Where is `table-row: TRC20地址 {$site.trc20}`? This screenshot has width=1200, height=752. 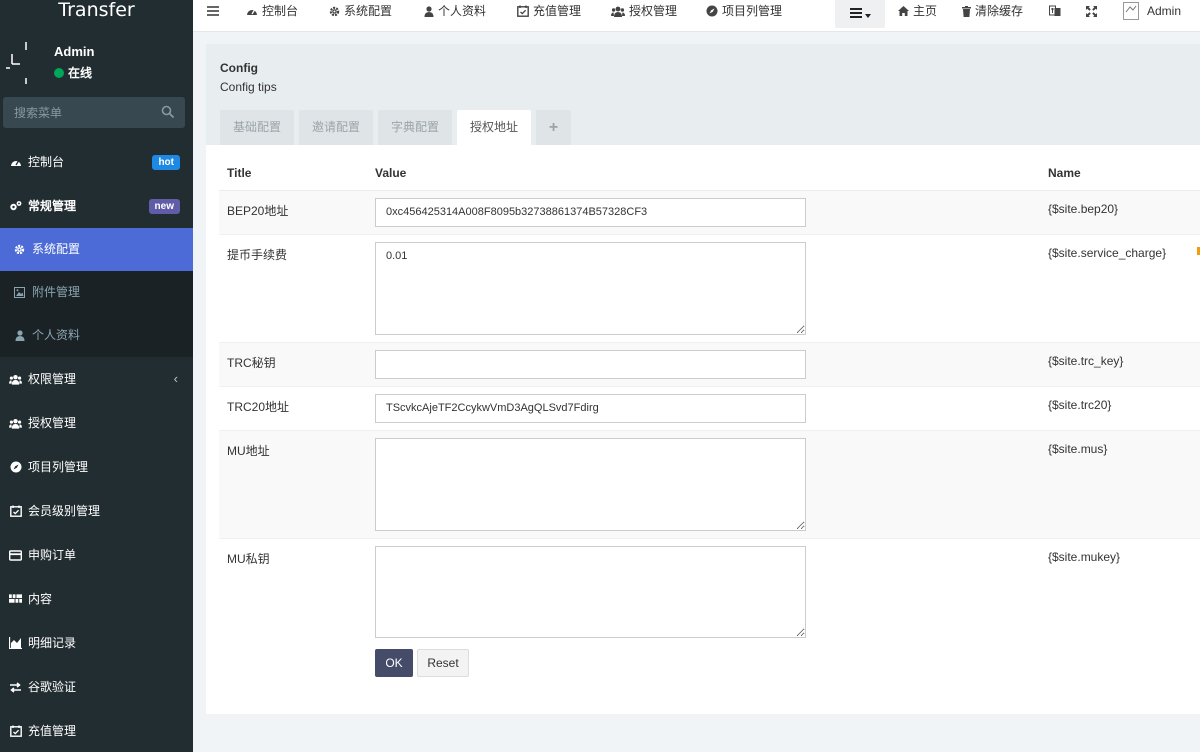 table-row: TRC20地址 {$site.trc20} is located at coordinates (709, 407).